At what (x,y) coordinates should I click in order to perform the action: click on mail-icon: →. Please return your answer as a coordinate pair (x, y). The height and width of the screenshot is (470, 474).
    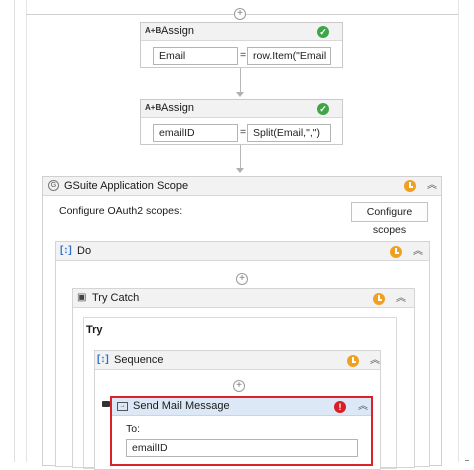
    Looking at the image, I should click on (122, 406).